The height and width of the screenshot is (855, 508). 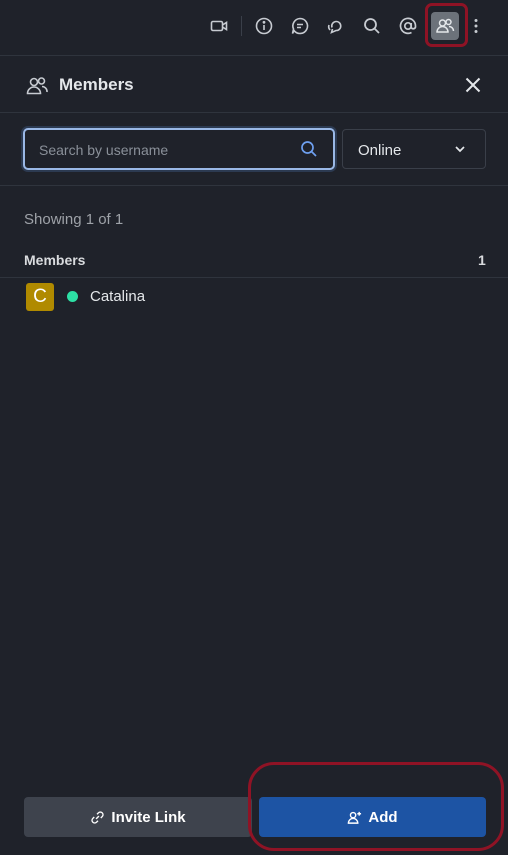 I want to click on member-name: Catalina, so click(x=118, y=296).